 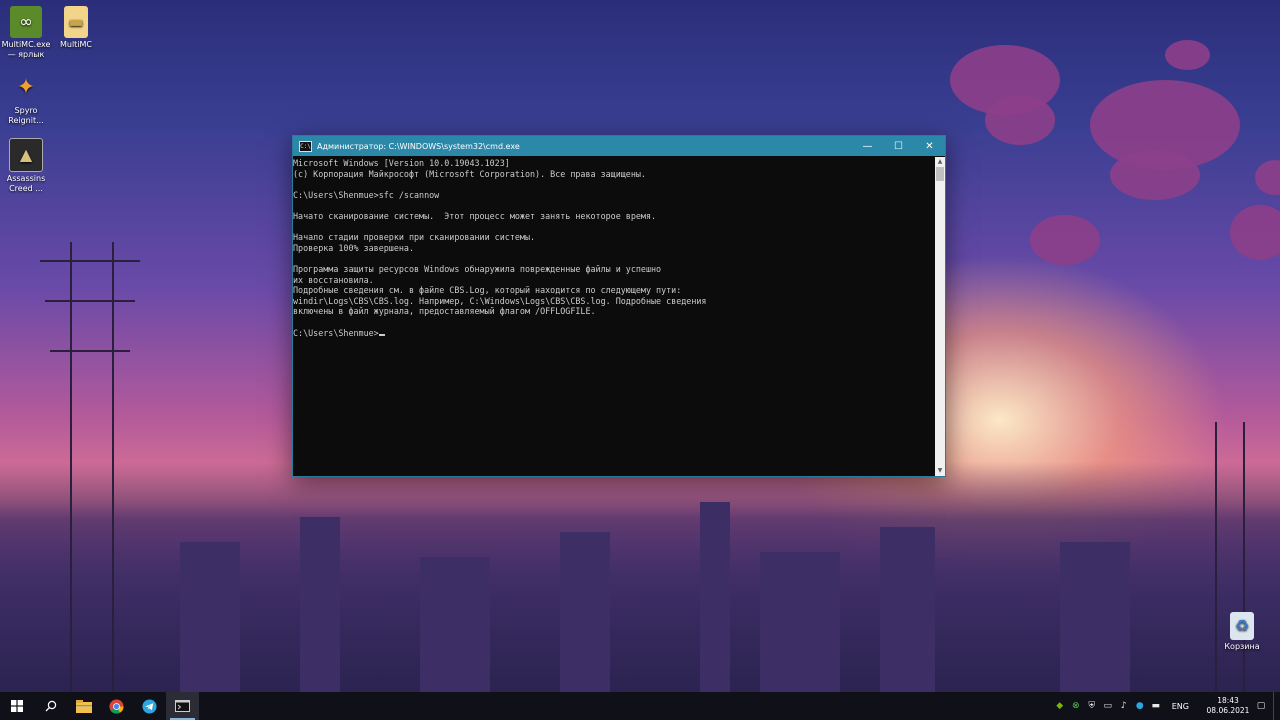 I want to click on console-line: их восстановила., so click(x=333, y=279).